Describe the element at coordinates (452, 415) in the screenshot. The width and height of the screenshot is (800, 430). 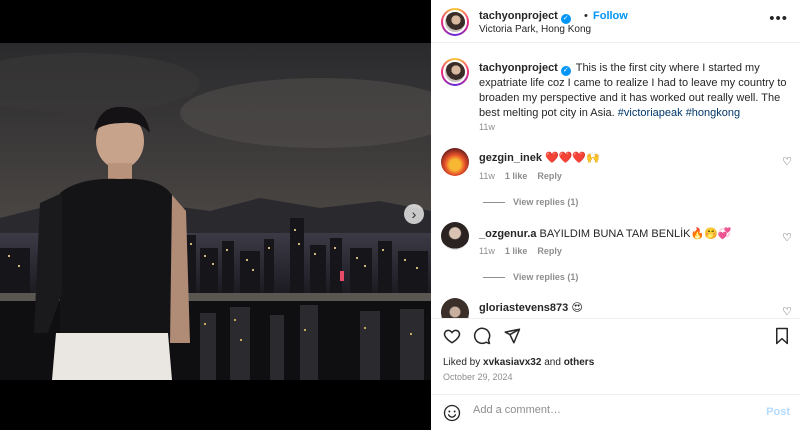
I see `emoji-picker-icon` at that location.